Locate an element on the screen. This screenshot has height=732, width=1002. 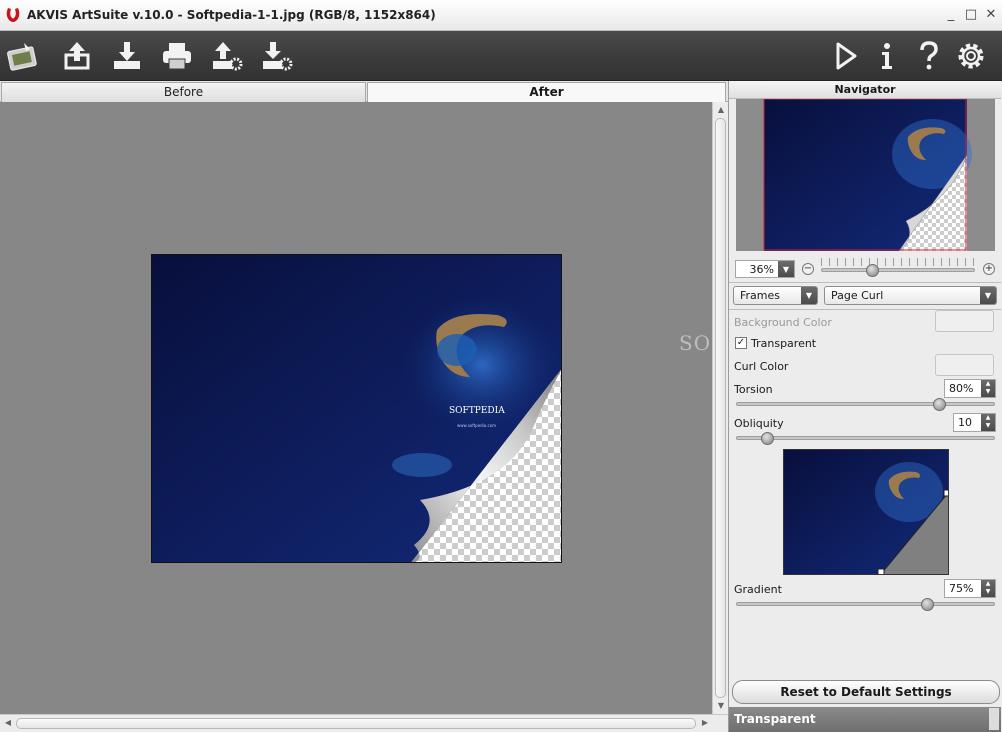
image-caption: SOFTPEDIA is located at coordinates (477, 411).